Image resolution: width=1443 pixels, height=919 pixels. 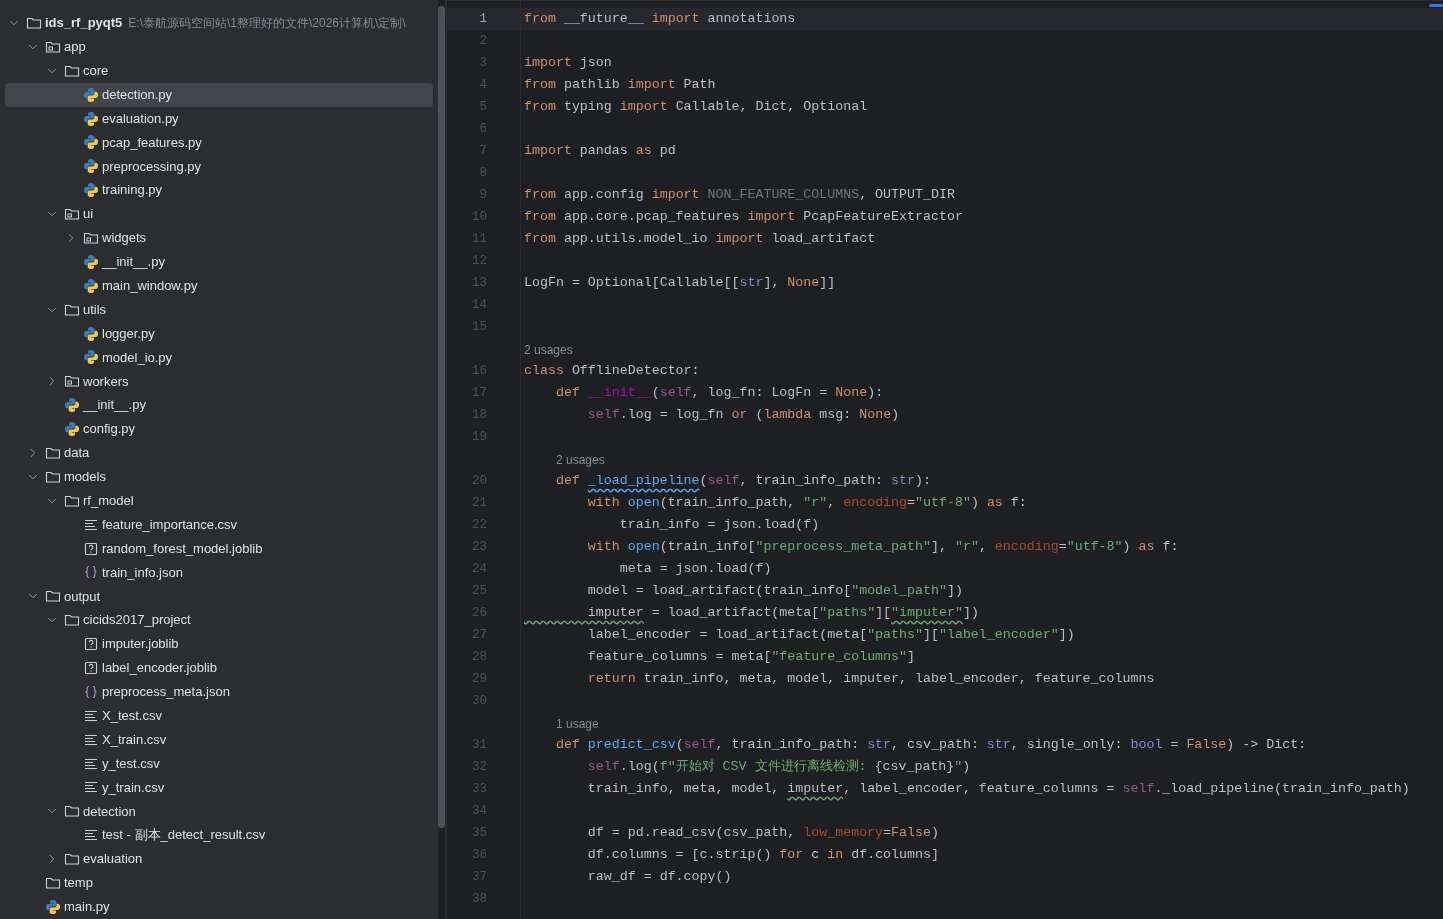 What do you see at coordinates (166, 692) in the screenshot?
I see `file-name: preprocess_meta.json` at bounding box center [166, 692].